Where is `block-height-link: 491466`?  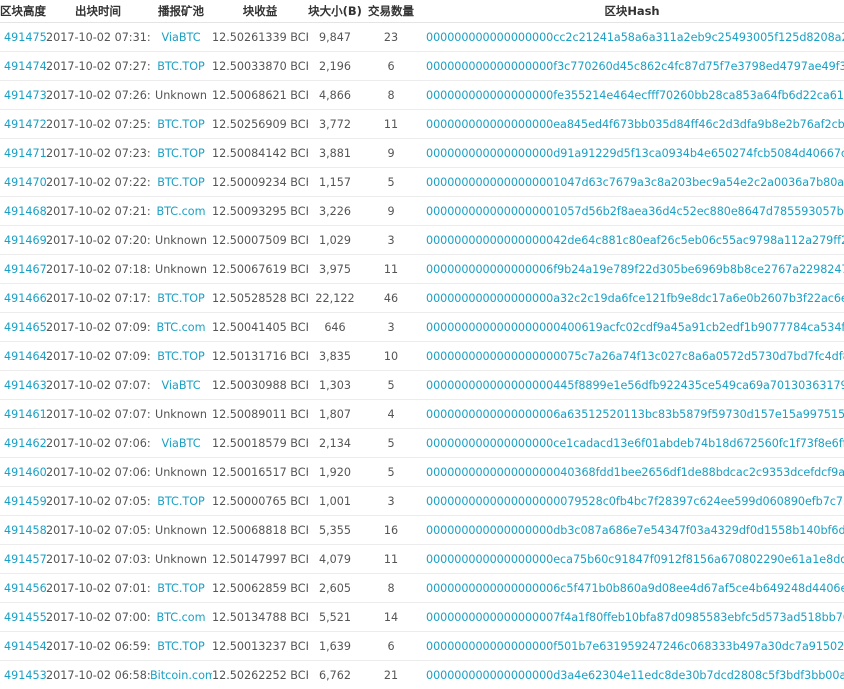 block-height-link: 491466 is located at coordinates (25, 298).